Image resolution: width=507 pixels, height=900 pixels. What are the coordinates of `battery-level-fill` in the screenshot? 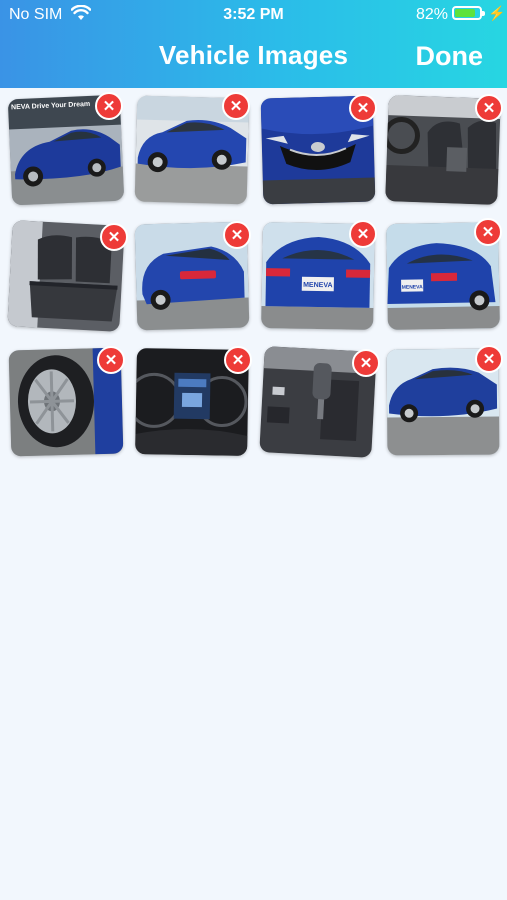 It's located at (465, 13).